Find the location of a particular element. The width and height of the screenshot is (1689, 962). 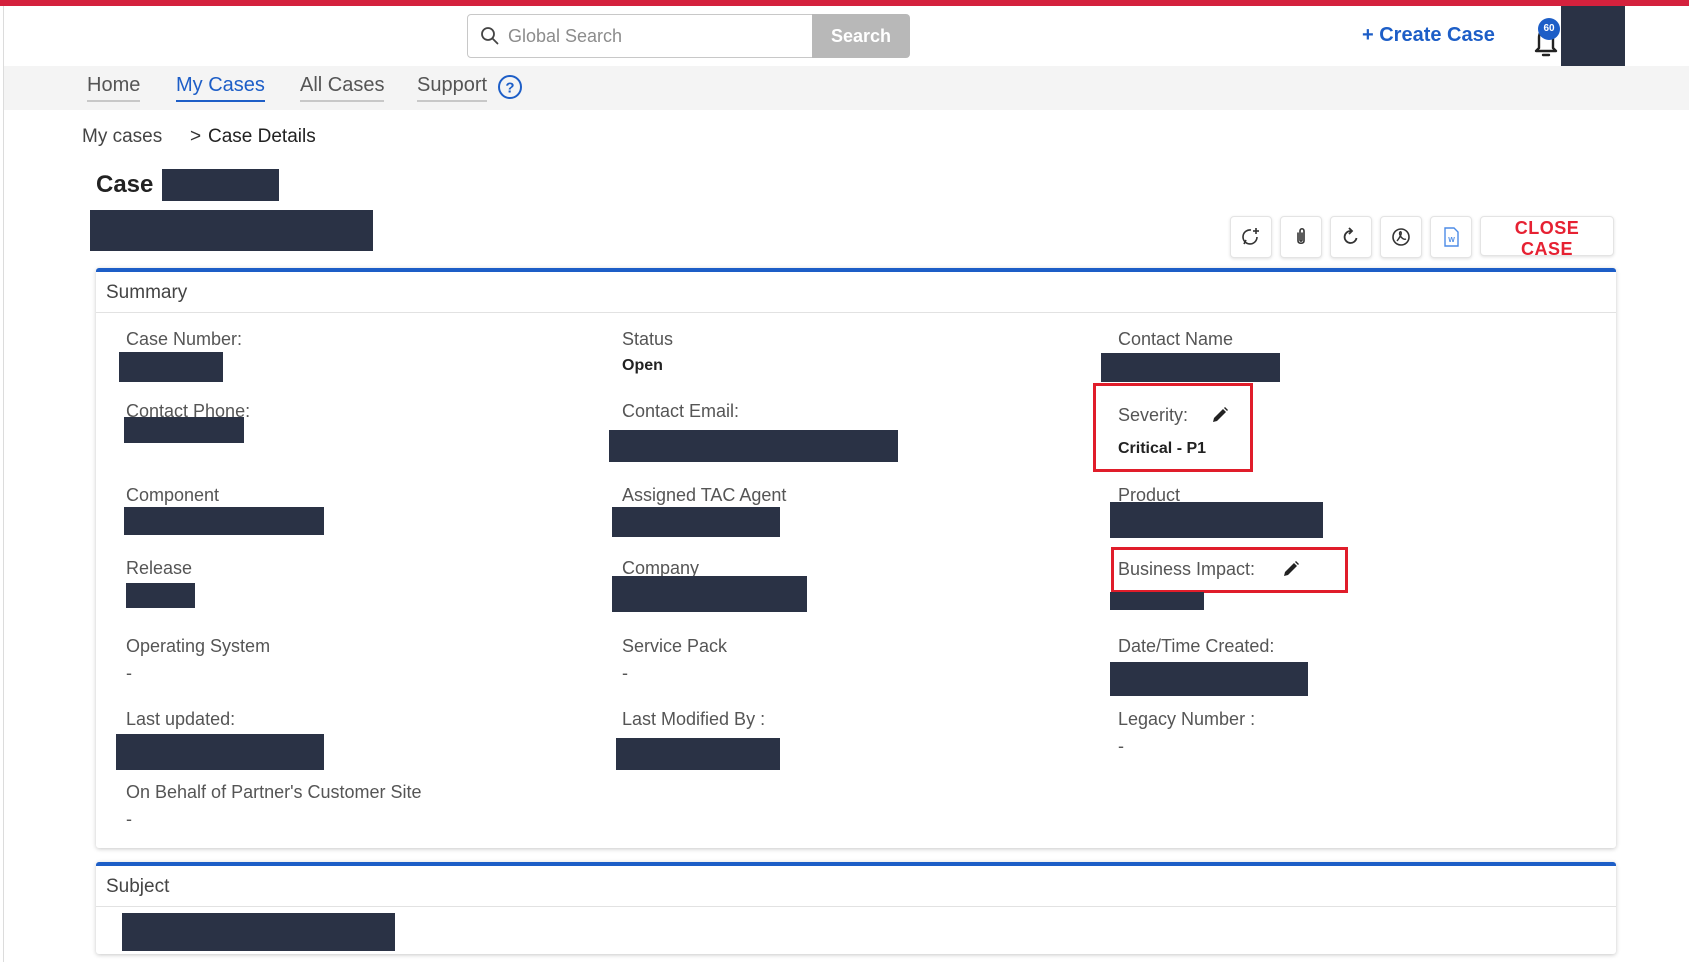

page-title: Case is located at coordinates (125, 184).